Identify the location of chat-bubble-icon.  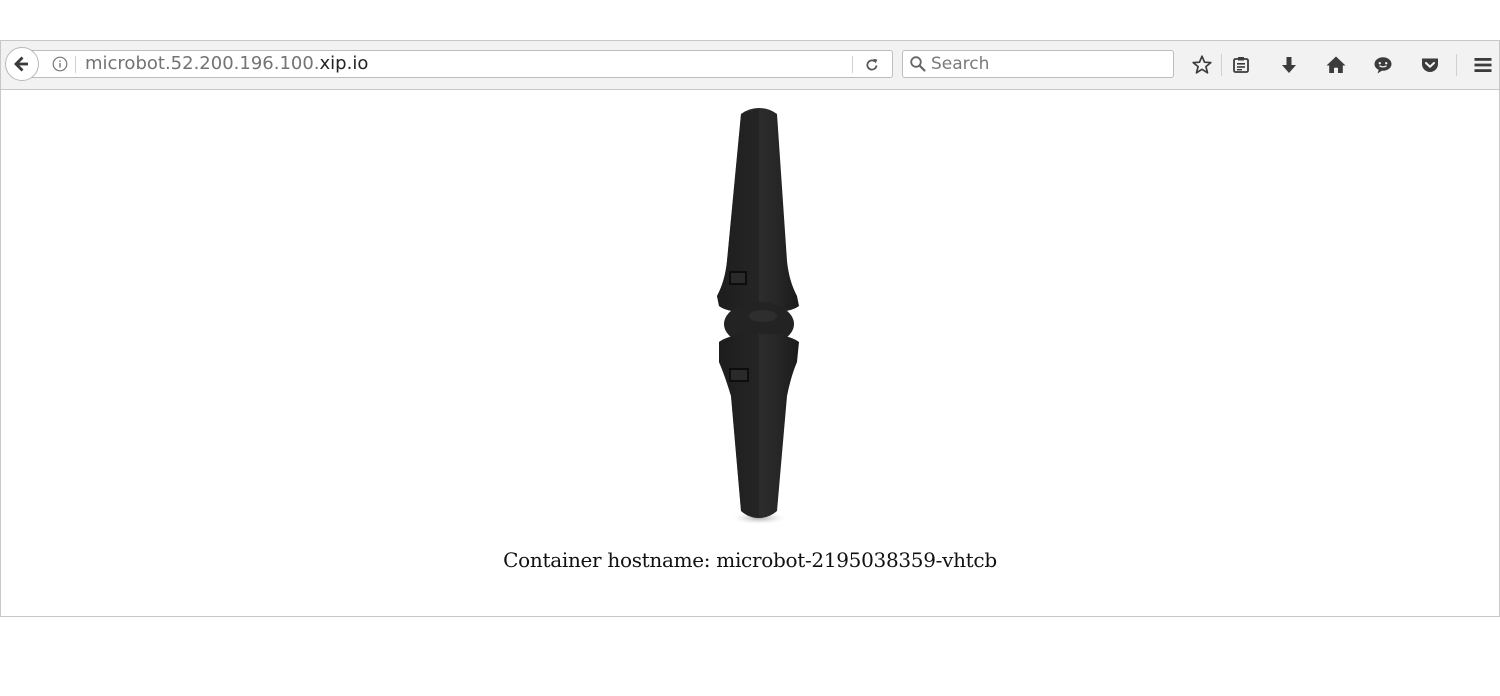
(1383, 65).